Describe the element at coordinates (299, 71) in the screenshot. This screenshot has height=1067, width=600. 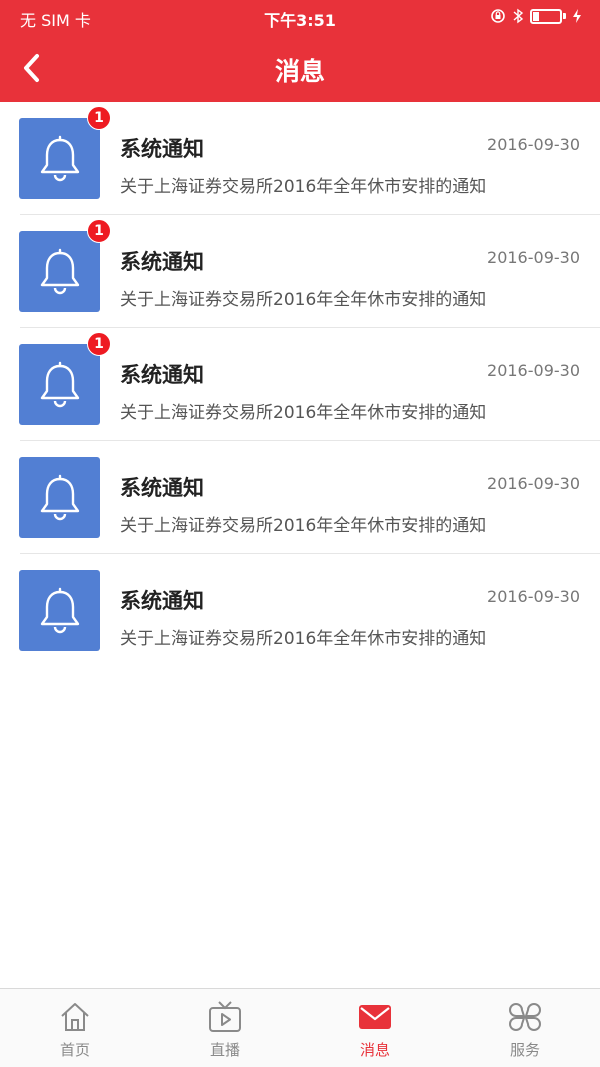
I see `page-title: 消息` at that location.